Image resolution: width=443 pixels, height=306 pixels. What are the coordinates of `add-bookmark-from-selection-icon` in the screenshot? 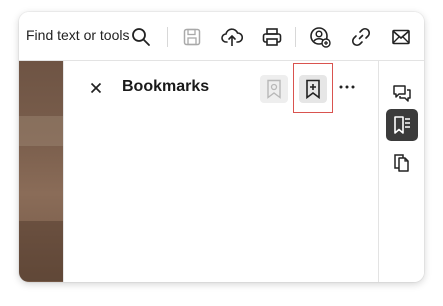 It's located at (274, 89).